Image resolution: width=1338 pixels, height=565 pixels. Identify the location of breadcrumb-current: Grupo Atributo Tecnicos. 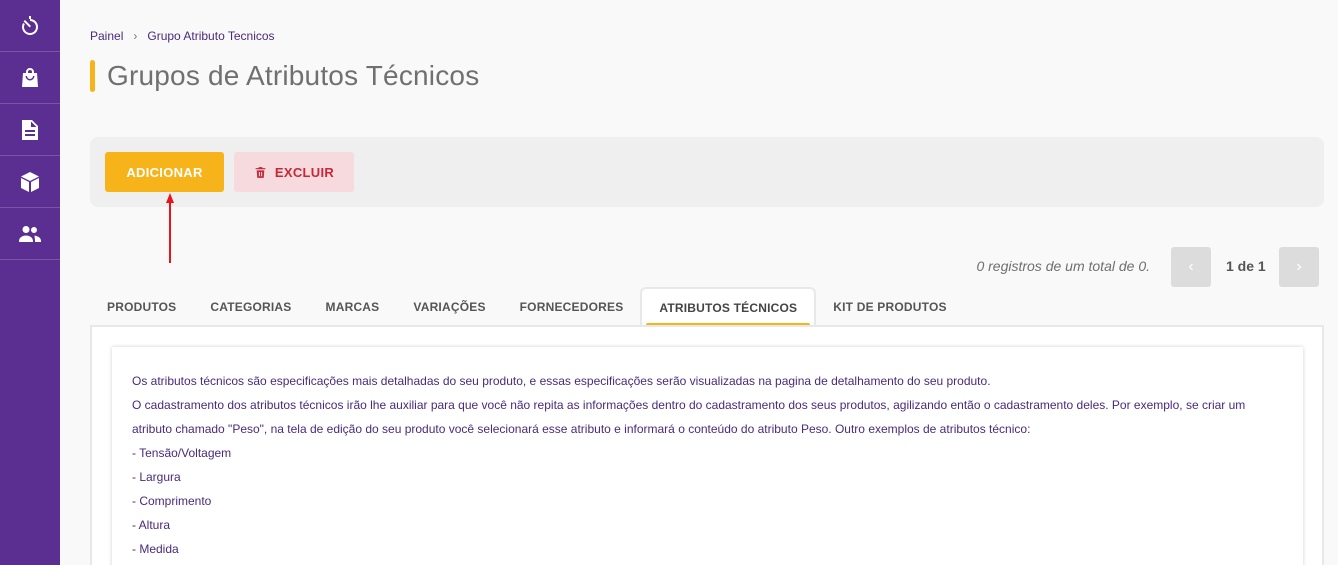
(211, 36).